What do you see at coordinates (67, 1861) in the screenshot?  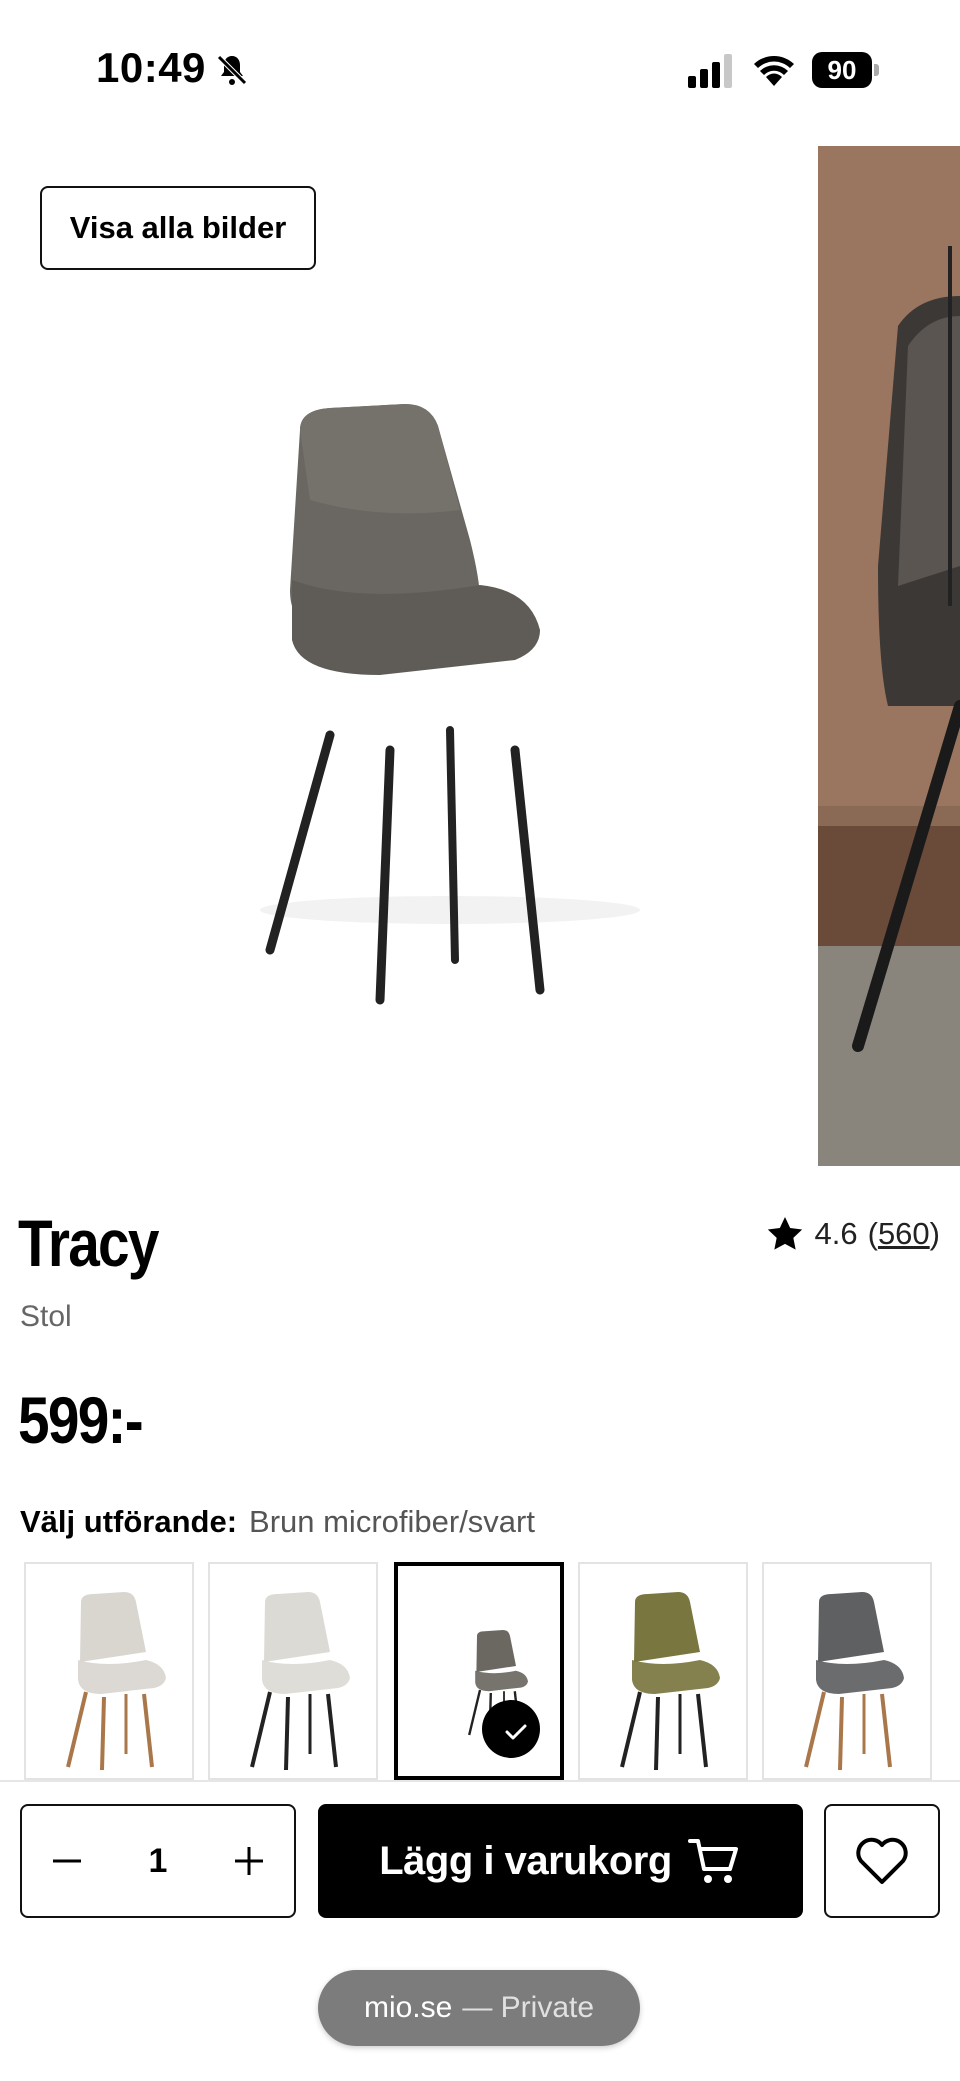 I see `minus-icon` at bounding box center [67, 1861].